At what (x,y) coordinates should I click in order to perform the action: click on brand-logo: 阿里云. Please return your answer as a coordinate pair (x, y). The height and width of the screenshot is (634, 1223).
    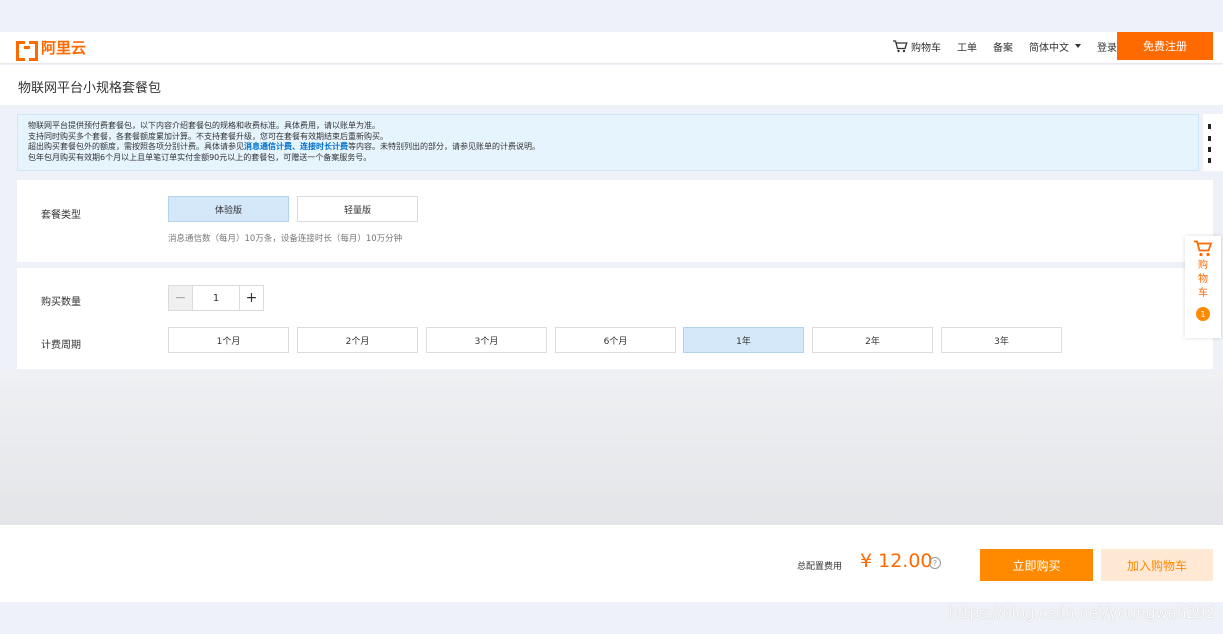
    Looking at the image, I should click on (51, 49).